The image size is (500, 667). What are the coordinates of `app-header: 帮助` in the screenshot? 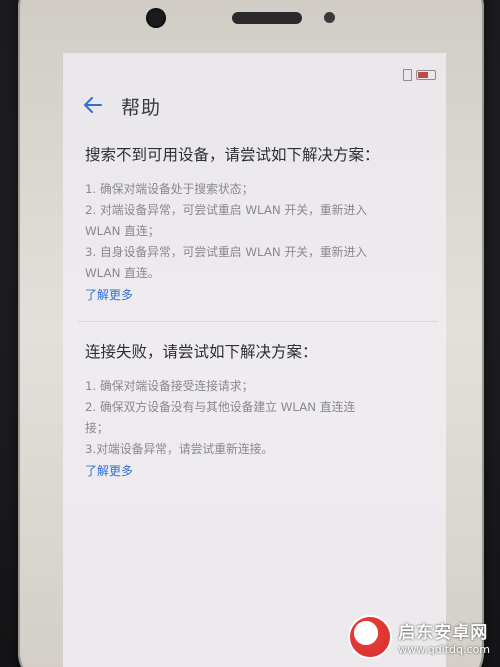 It's located at (254, 105).